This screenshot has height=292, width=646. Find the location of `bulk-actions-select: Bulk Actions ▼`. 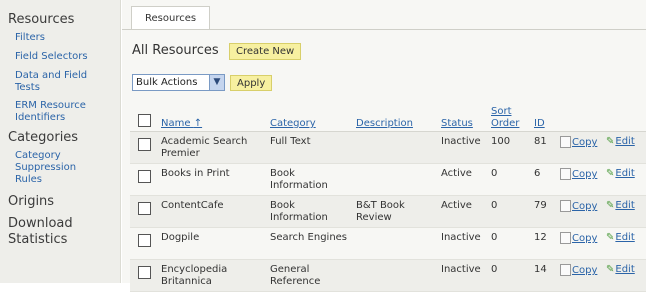

bulk-actions-select: Bulk Actions ▼ is located at coordinates (178, 82).